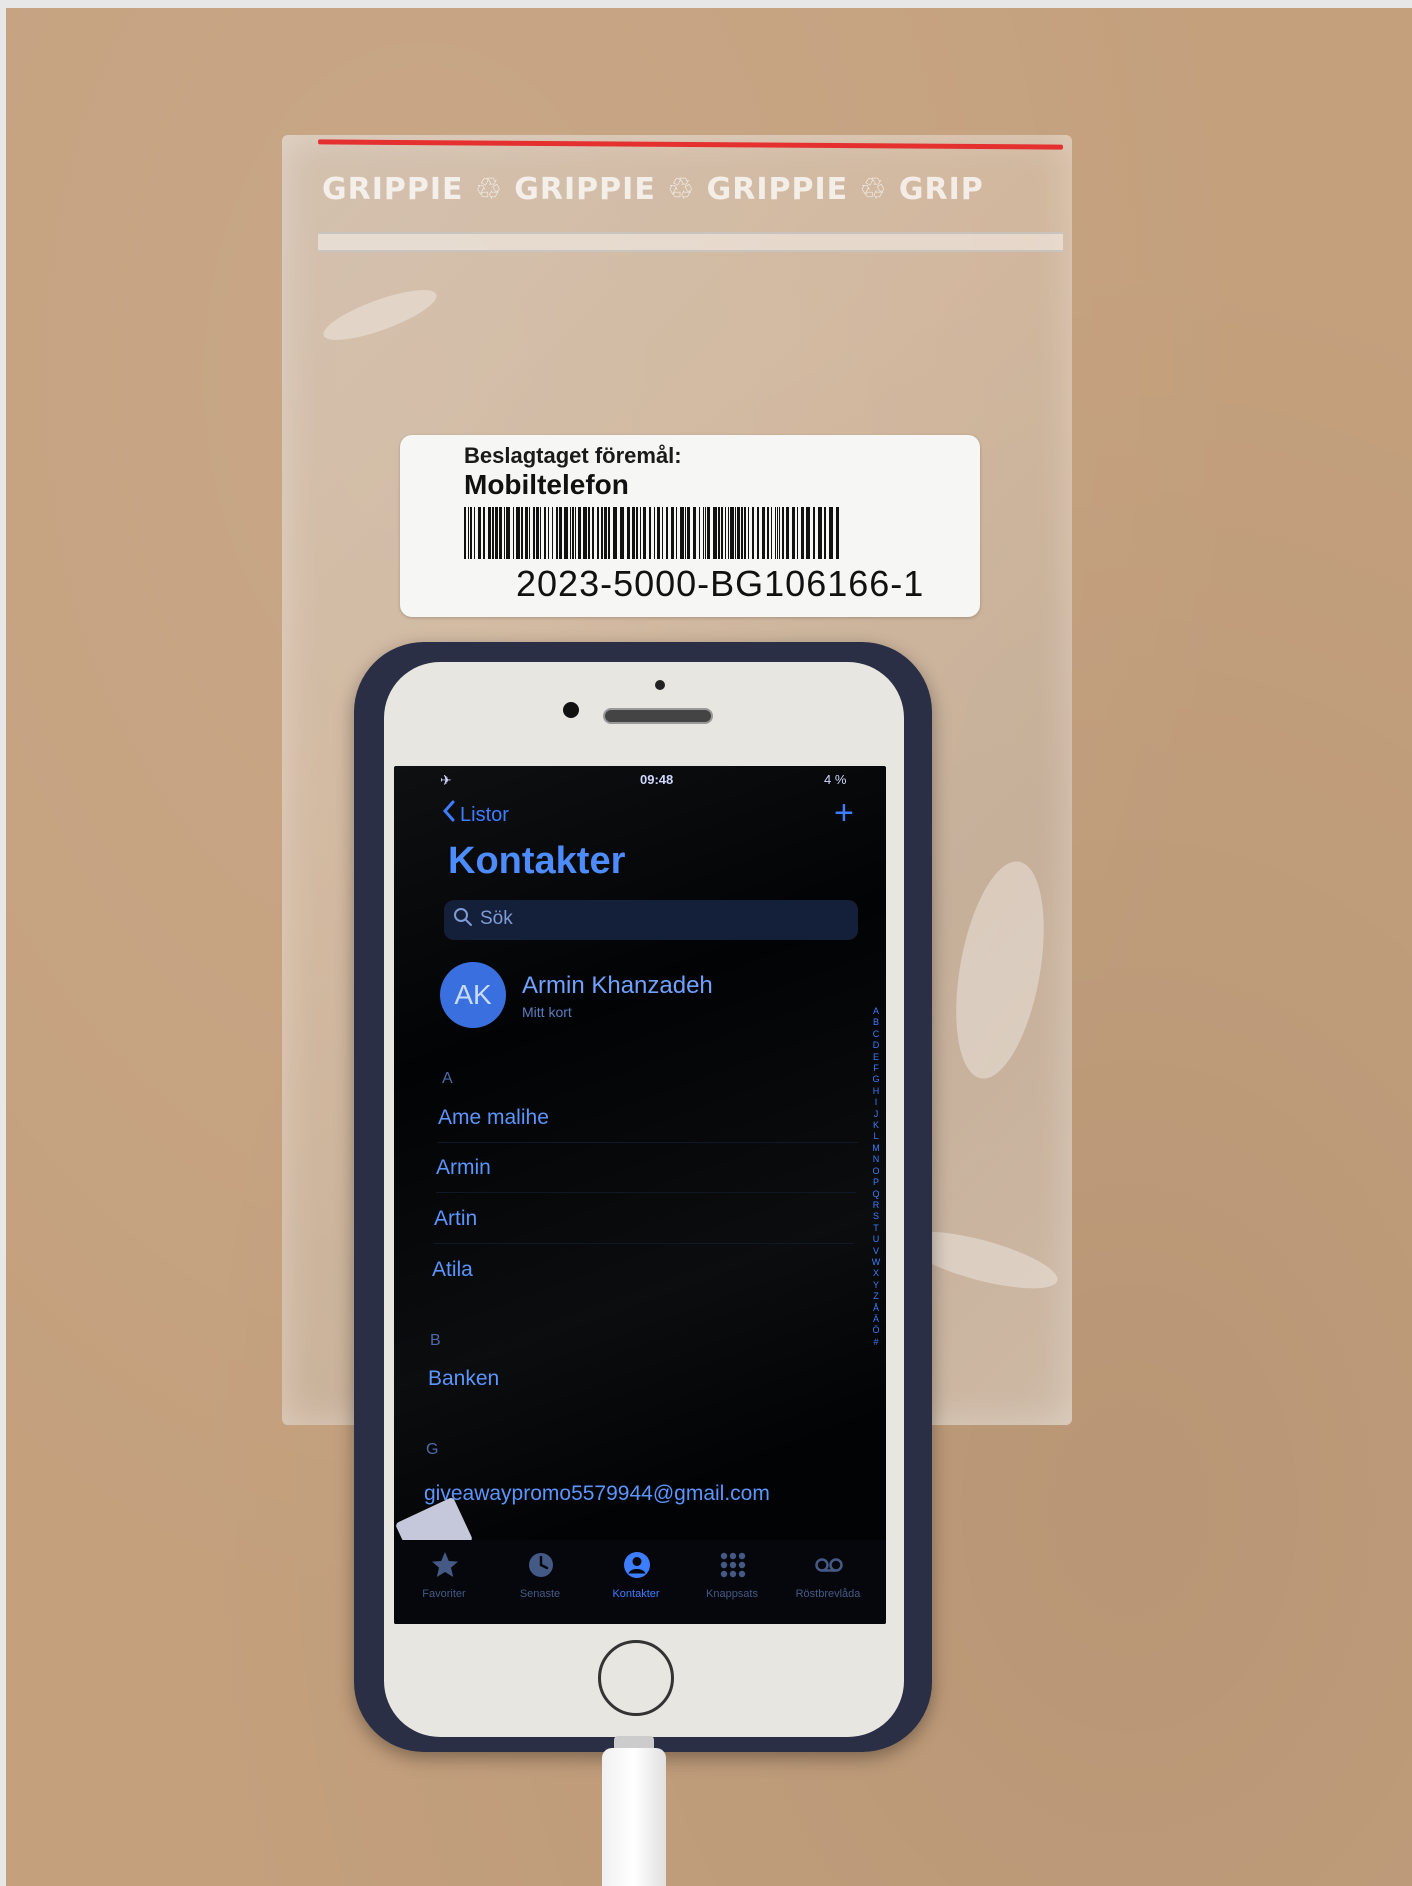 The width and height of the screenshot is (1412, 1886). What do you see at coordinates (634, 1817) in the screenshot?
I see `charging-cable` at bounding box center [634, 1817].